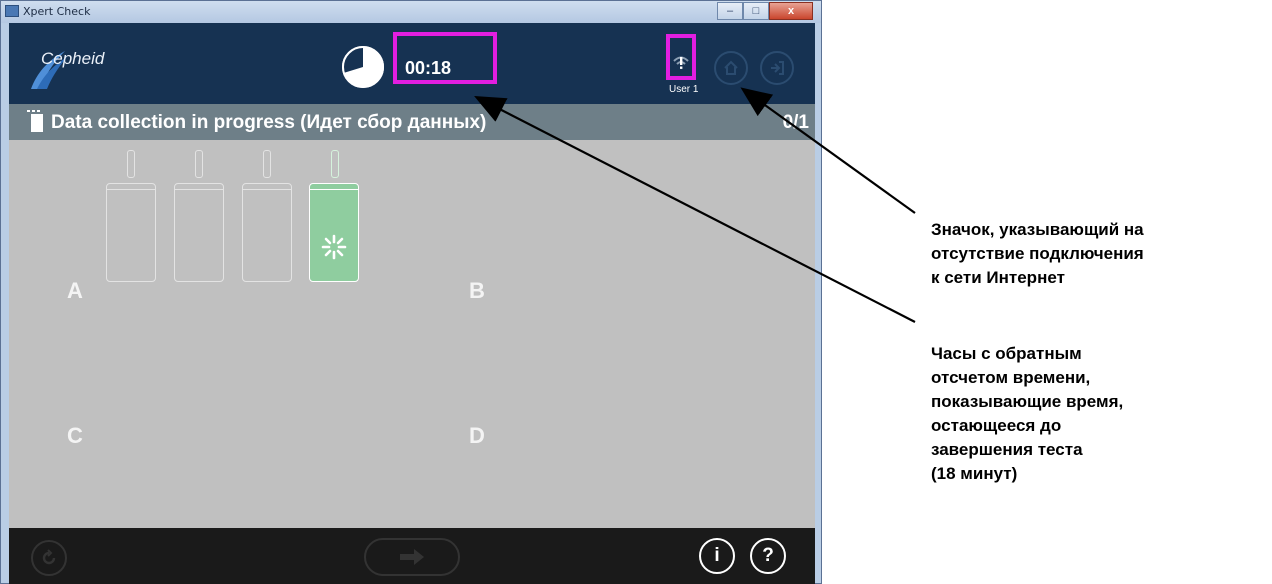 The image size is (1272, 584). I want to click on close-button: x, so click(791, 11).